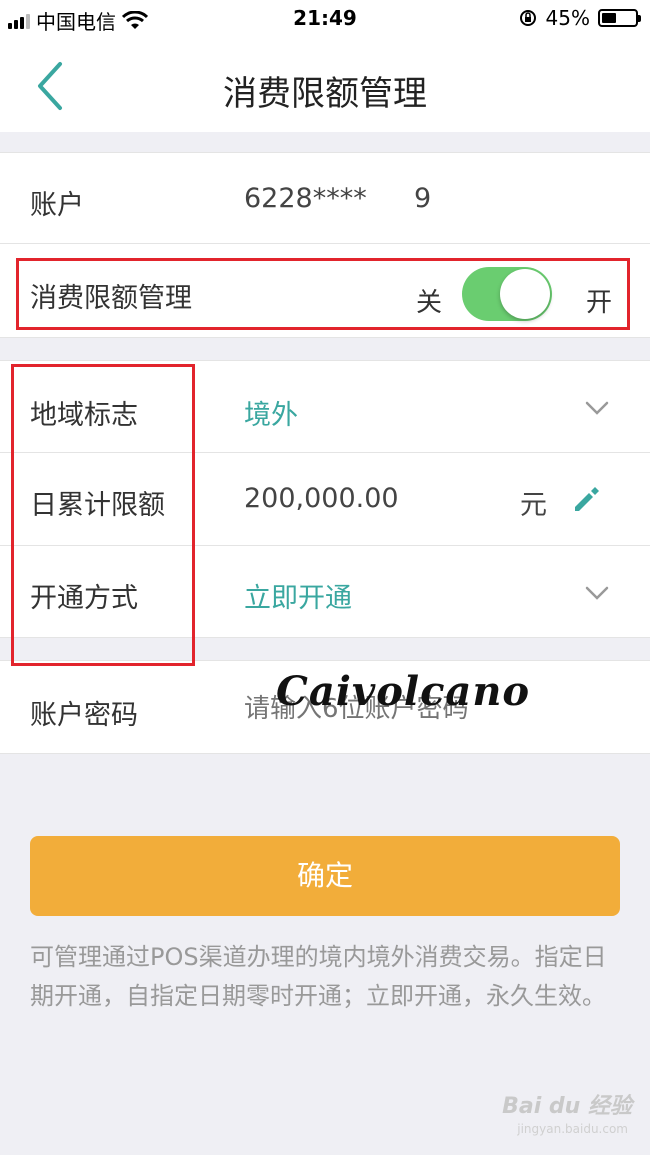 The image size is (650, 1155). Describe the element at coordinates (84, 715) in the screenshot. I see `password-label: 账户密码` at that location.